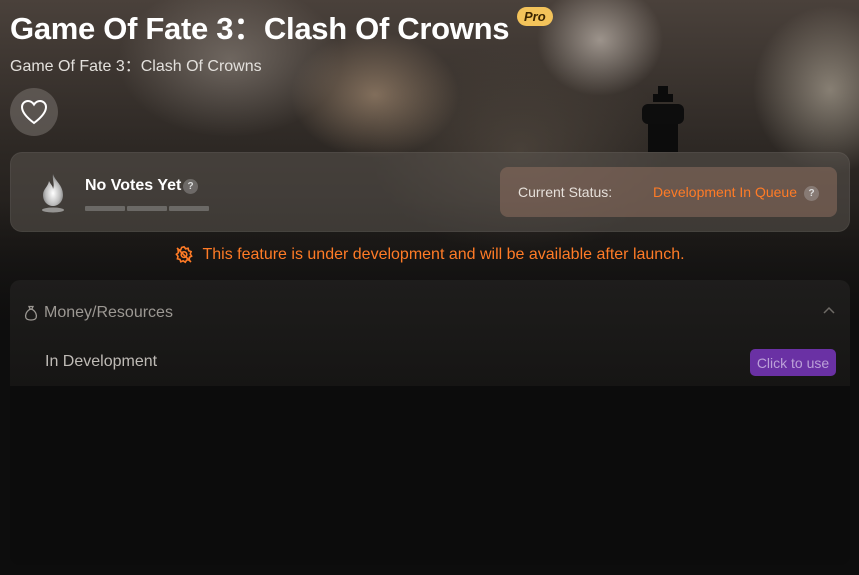  I want to click on votes-help-icon: ?, so click(190, 186).